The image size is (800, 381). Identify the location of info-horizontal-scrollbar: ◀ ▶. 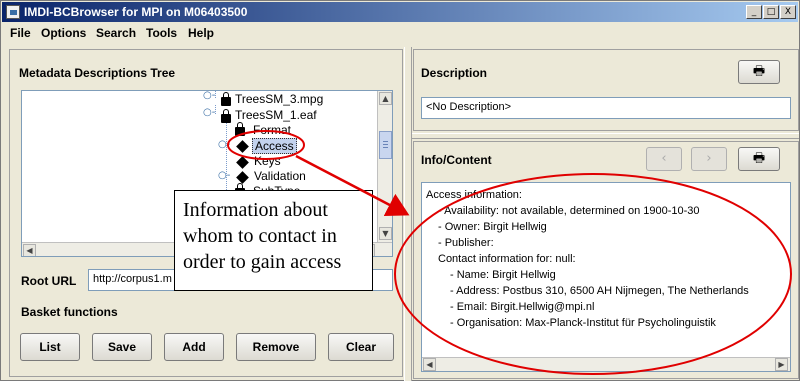
(606, 364).